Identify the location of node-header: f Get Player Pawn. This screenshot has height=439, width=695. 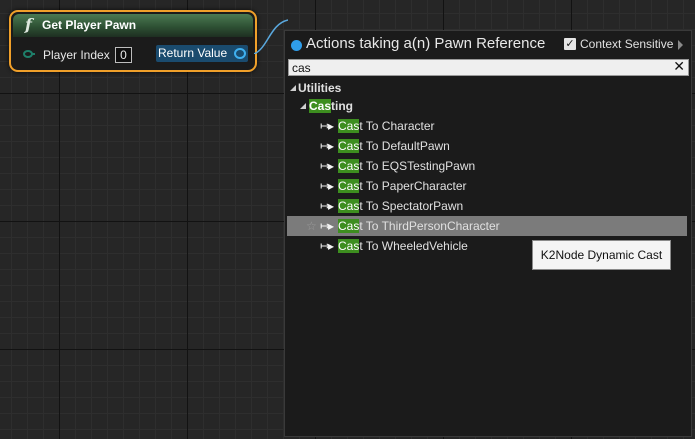
(133, 25).